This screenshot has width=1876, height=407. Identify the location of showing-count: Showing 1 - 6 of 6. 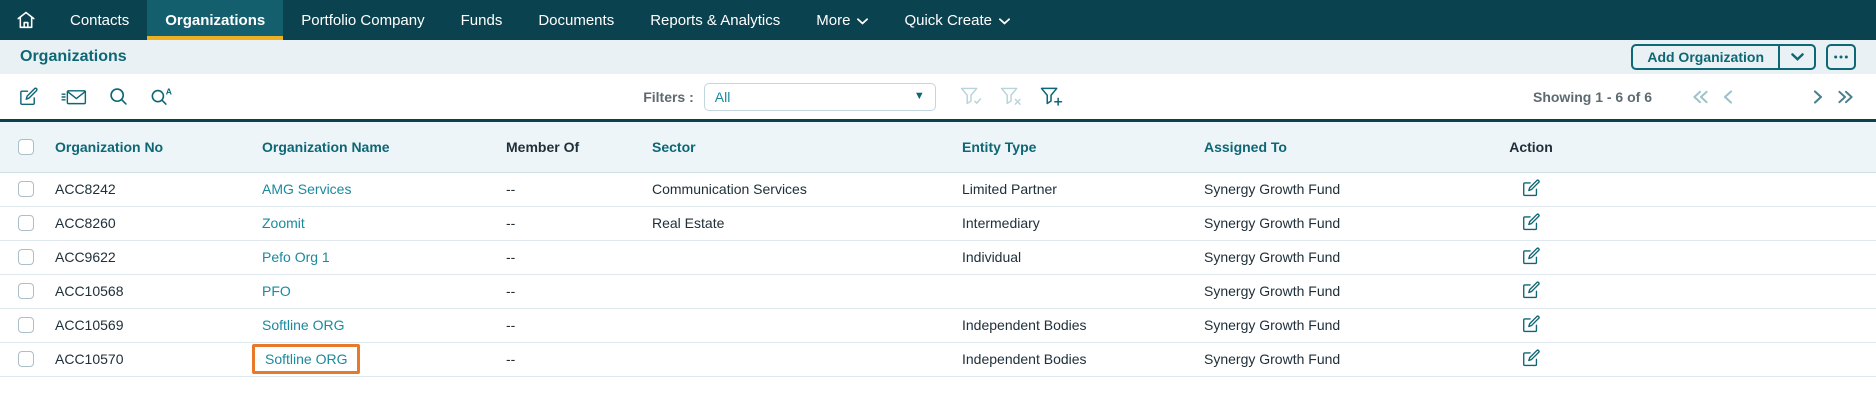
(1592, 96).